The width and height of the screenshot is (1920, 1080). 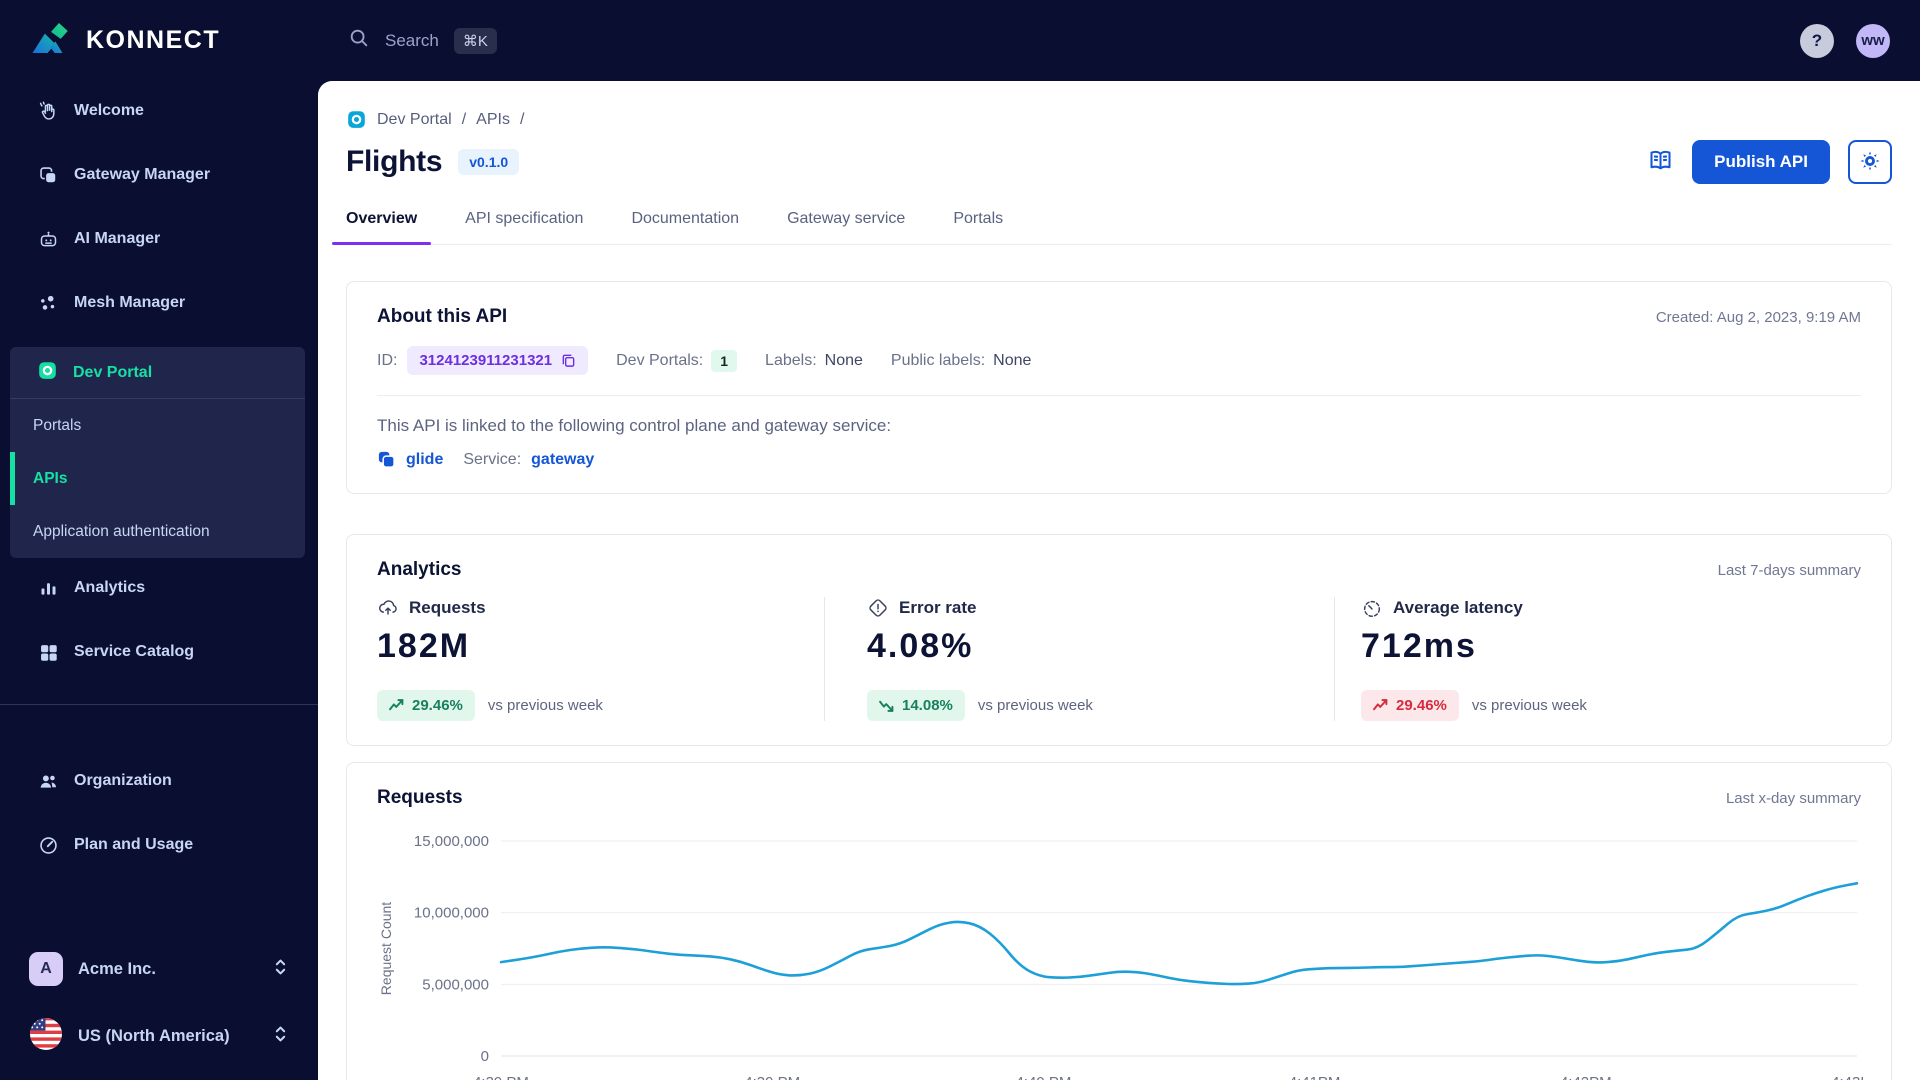 What do you see at coordinates (157, 478) in the screenshot?
I see `sidebar-item-apis: APIs` at bounding box center [157, 478].